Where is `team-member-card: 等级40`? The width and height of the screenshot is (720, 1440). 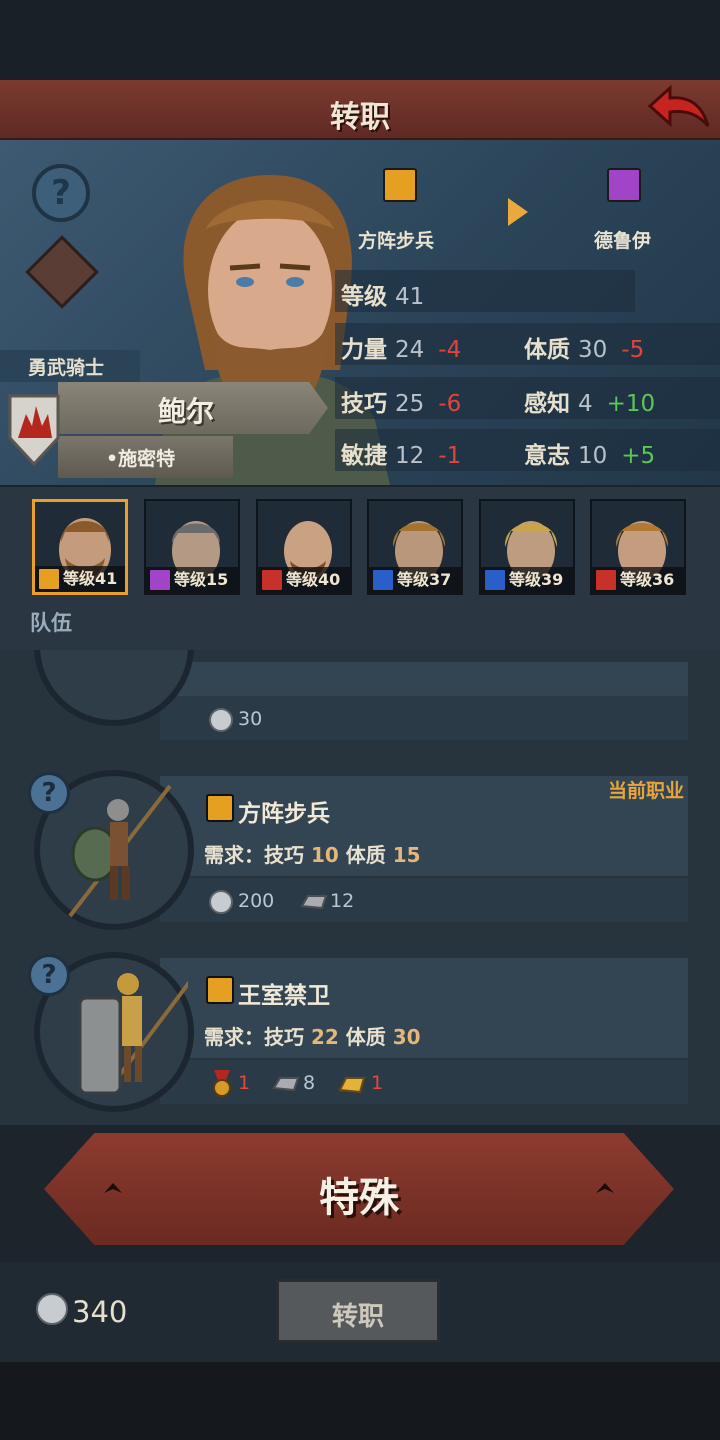 team-member-card: 等级40 is located at coordinates (304, 547).